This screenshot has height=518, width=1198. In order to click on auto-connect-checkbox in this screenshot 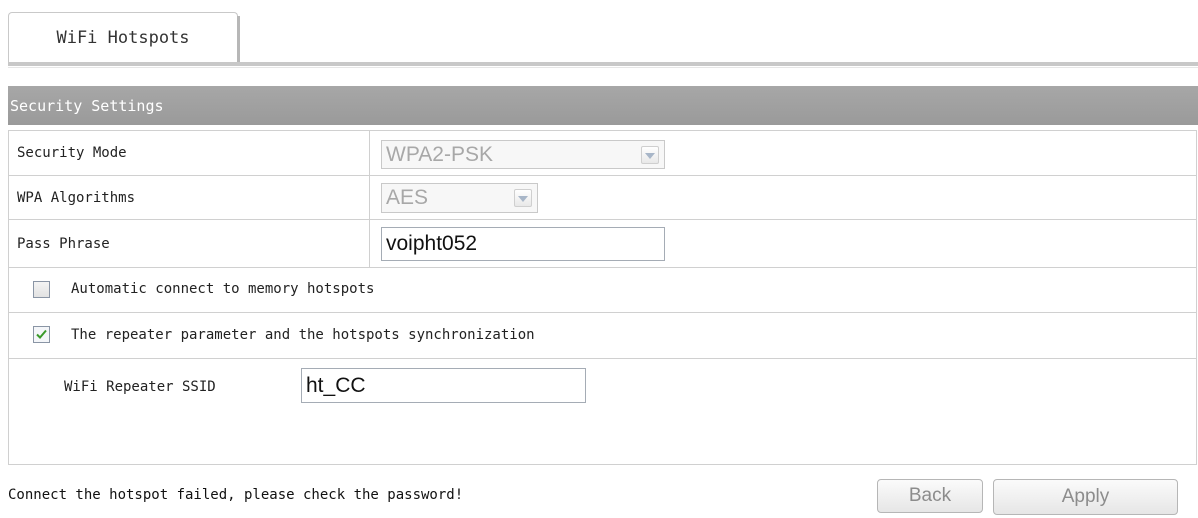, I will do `click(41, 289)`.